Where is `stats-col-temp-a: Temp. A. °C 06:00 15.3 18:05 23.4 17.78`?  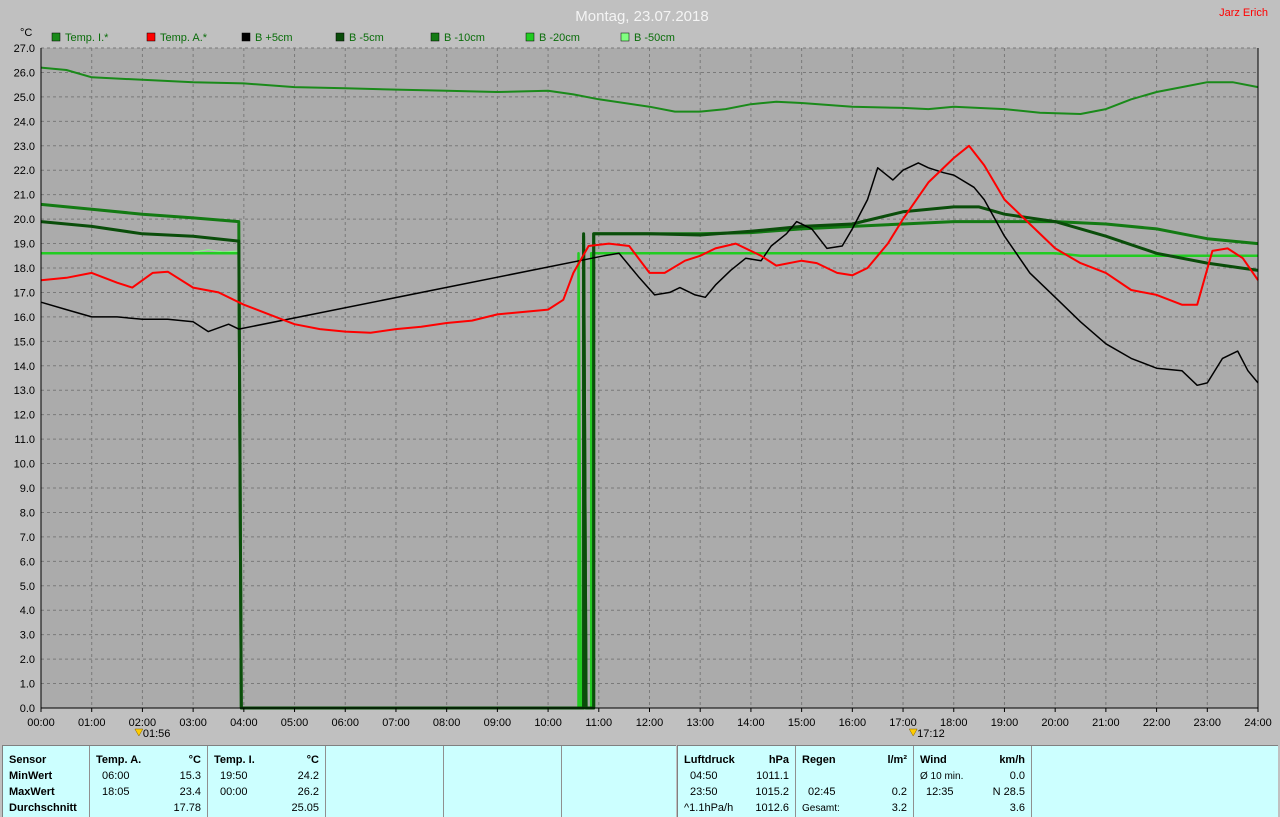
stats-col-temp-a: Temp. A. °C 06:00 15.3 18:05 23.4 17.78 is located at coordinates (149, 781).